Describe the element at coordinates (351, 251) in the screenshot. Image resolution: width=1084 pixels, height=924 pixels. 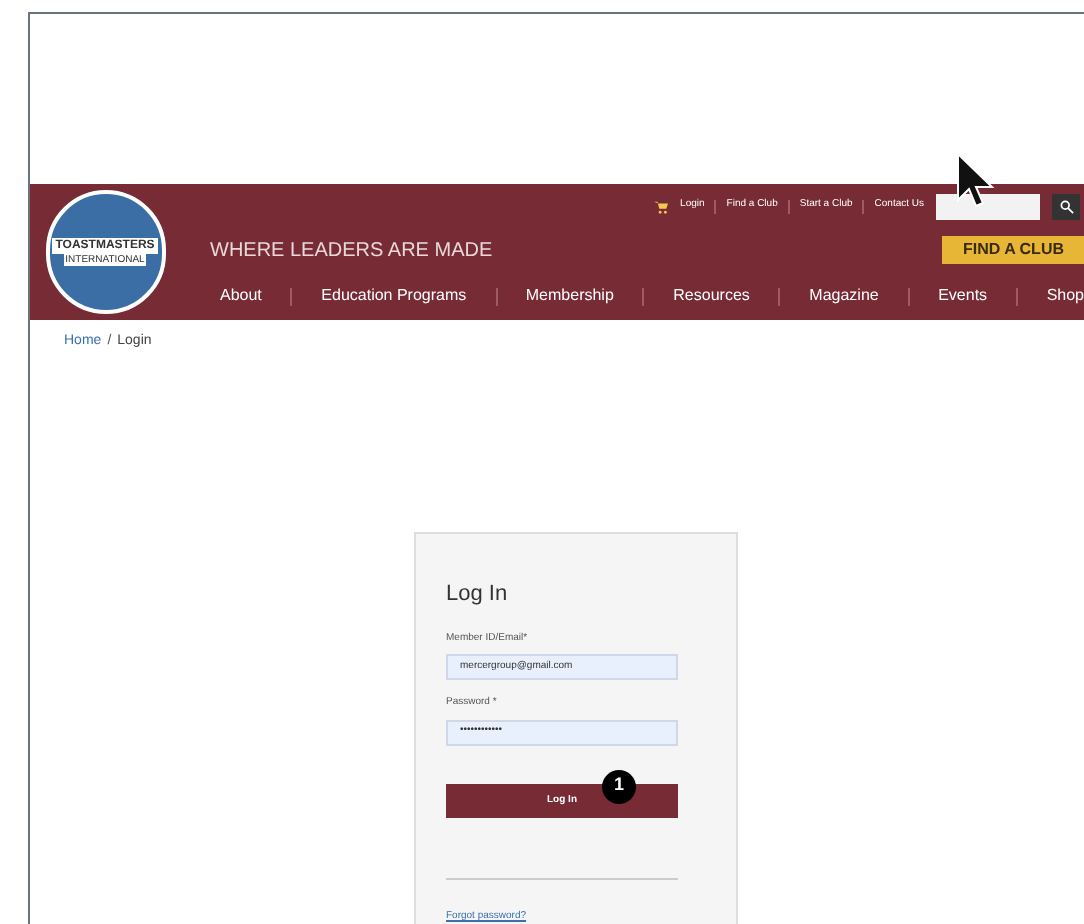
I see `tagline: WHERE LEADERS ARE MADE` at that location.